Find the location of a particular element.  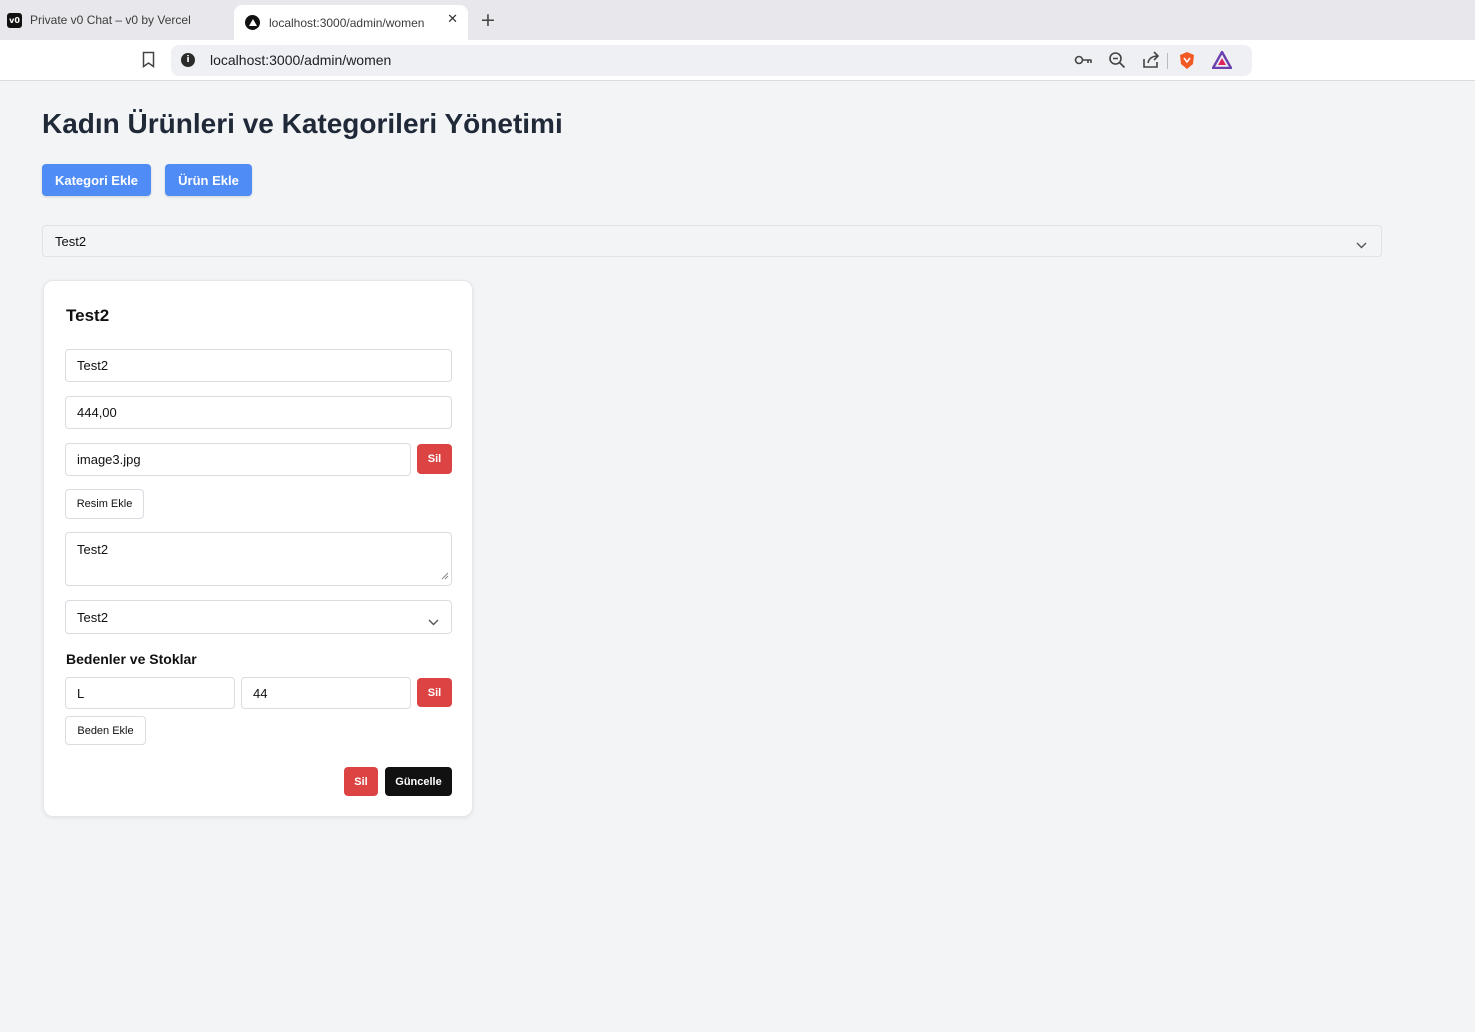

brave-shields-icon is located at coordinates (1187, 63).